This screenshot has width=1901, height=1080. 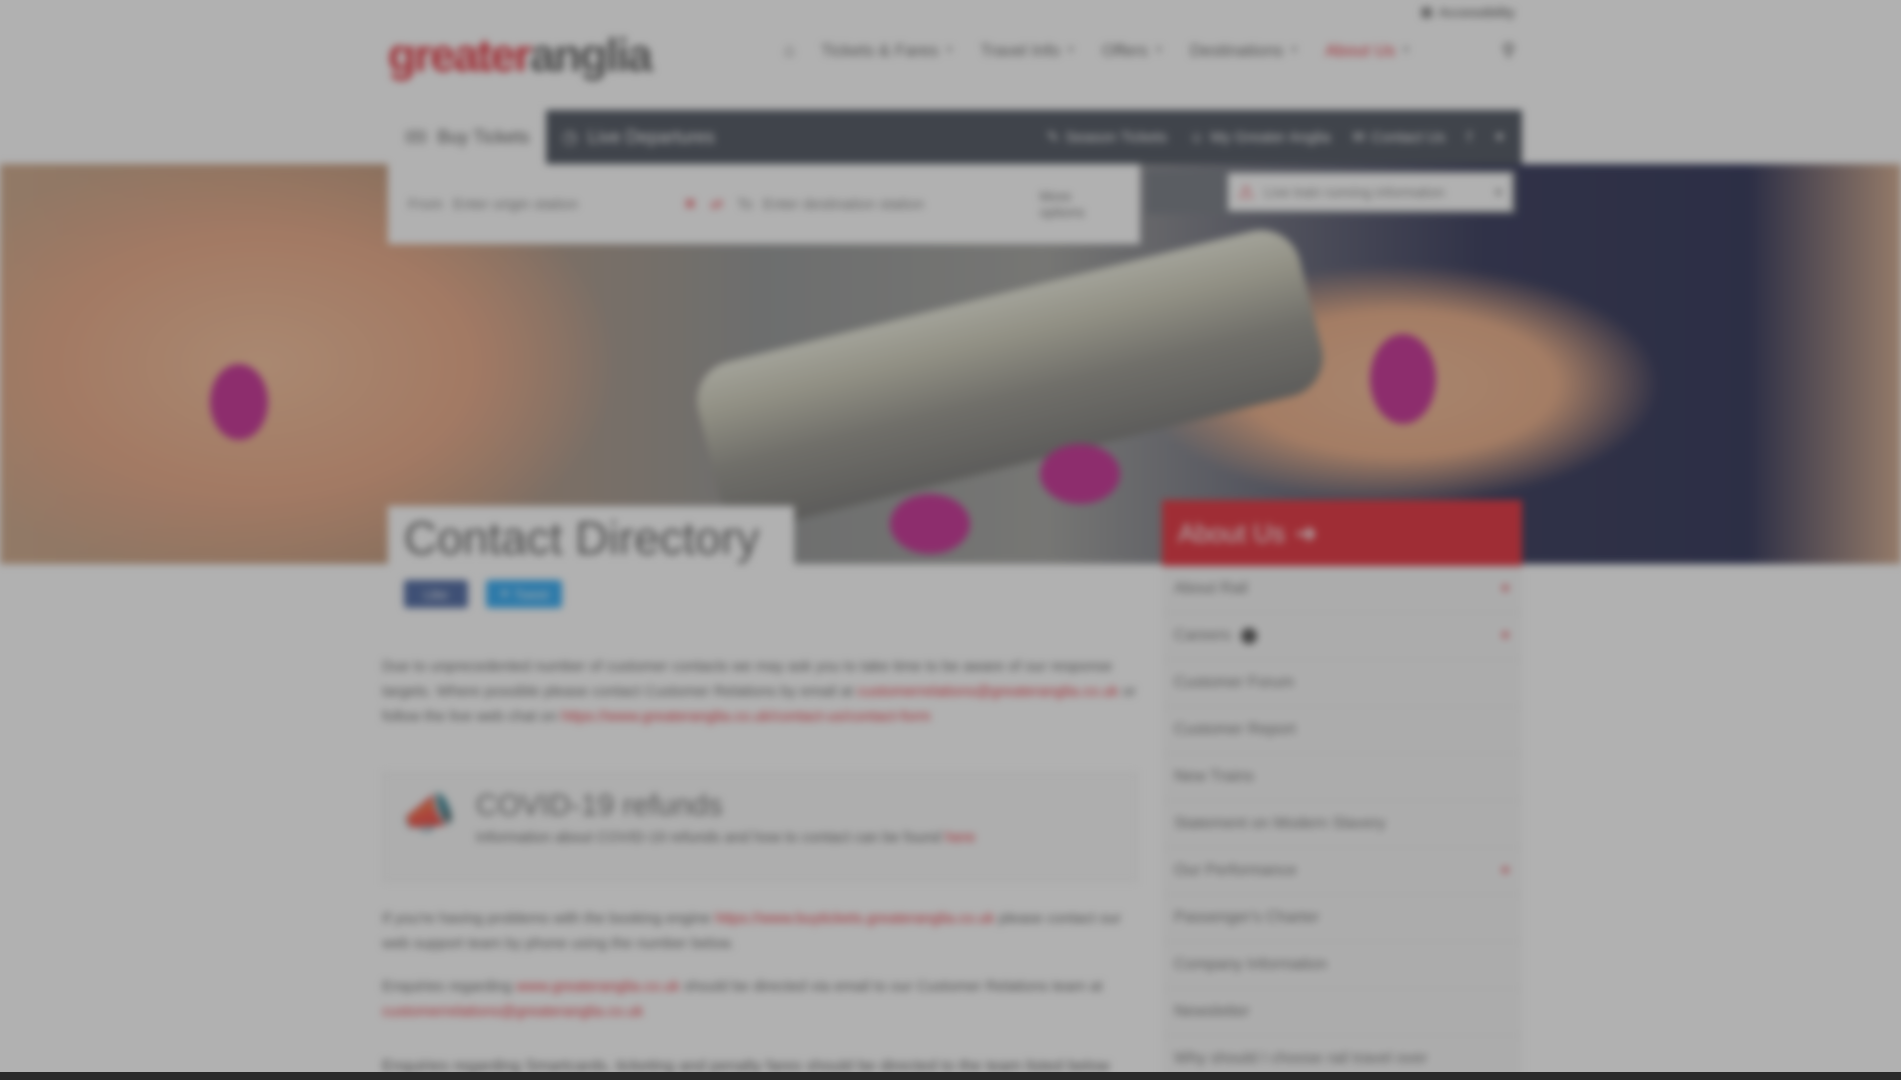 I want to click on bottom-bar, so click(x=950, y=1076).